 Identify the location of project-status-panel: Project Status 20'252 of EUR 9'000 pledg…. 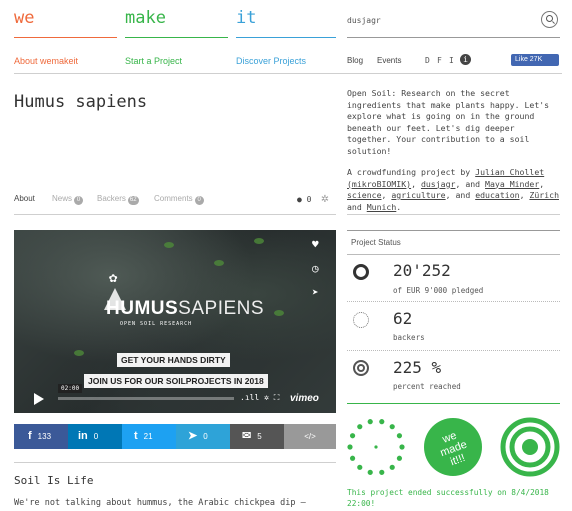
(453, 311).